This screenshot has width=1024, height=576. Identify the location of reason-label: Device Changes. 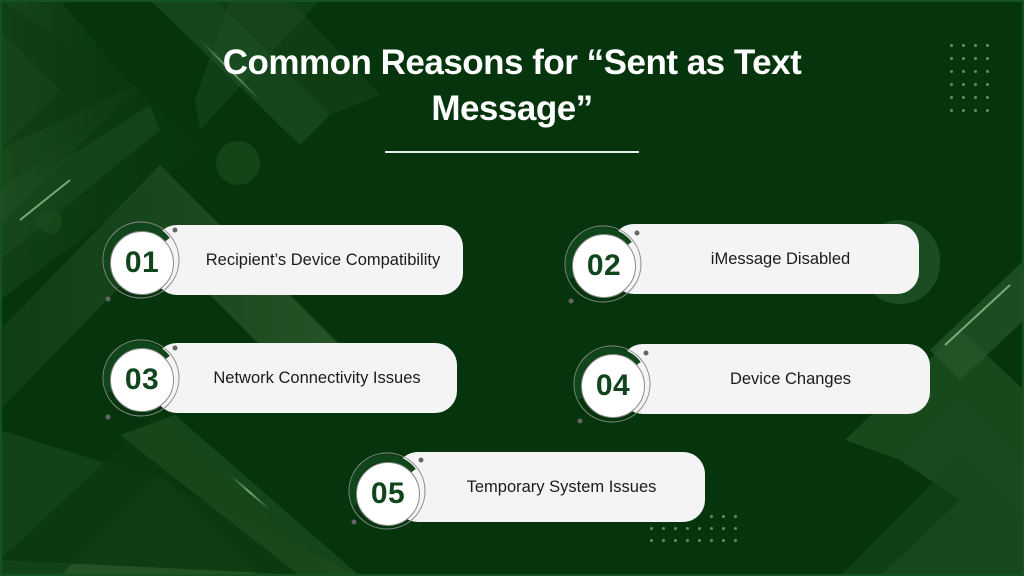
(790, 378).